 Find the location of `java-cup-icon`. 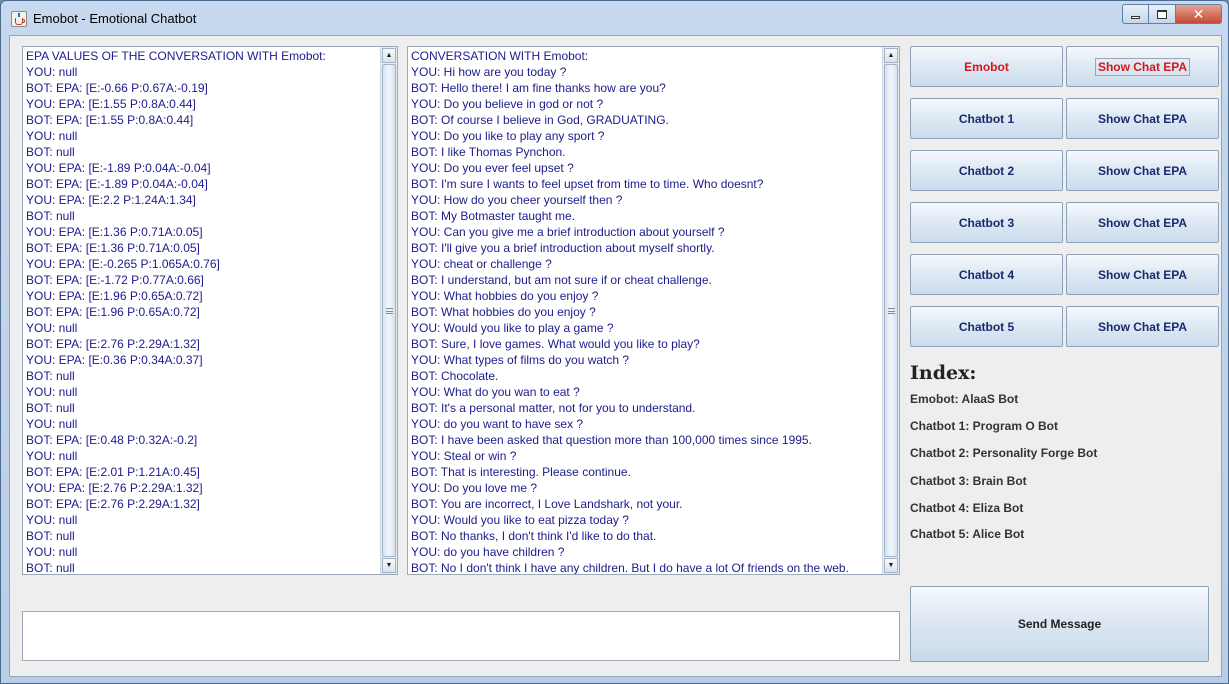

java-cup-icon is located at coordinates (19, 19).